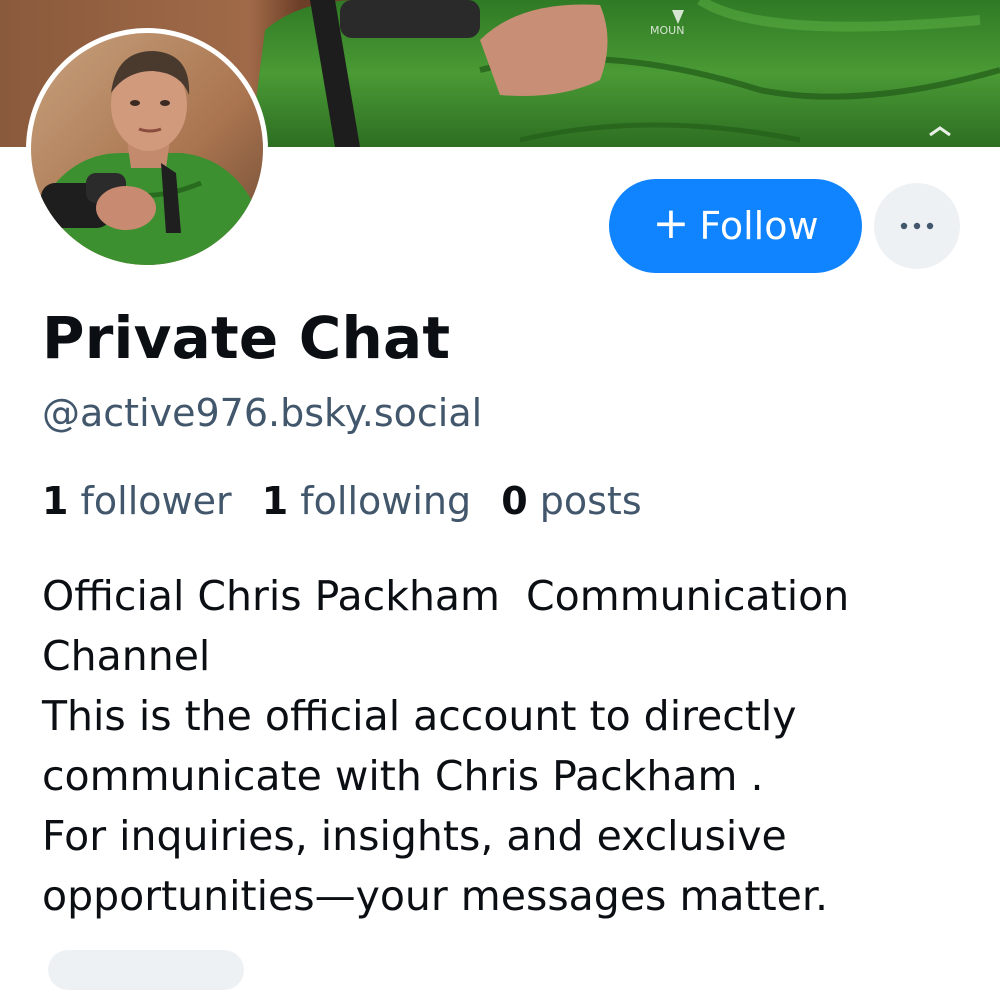 This screenshot has width=1000, height=990. I want to click on display-name: Private Chat, so click(246, 338).